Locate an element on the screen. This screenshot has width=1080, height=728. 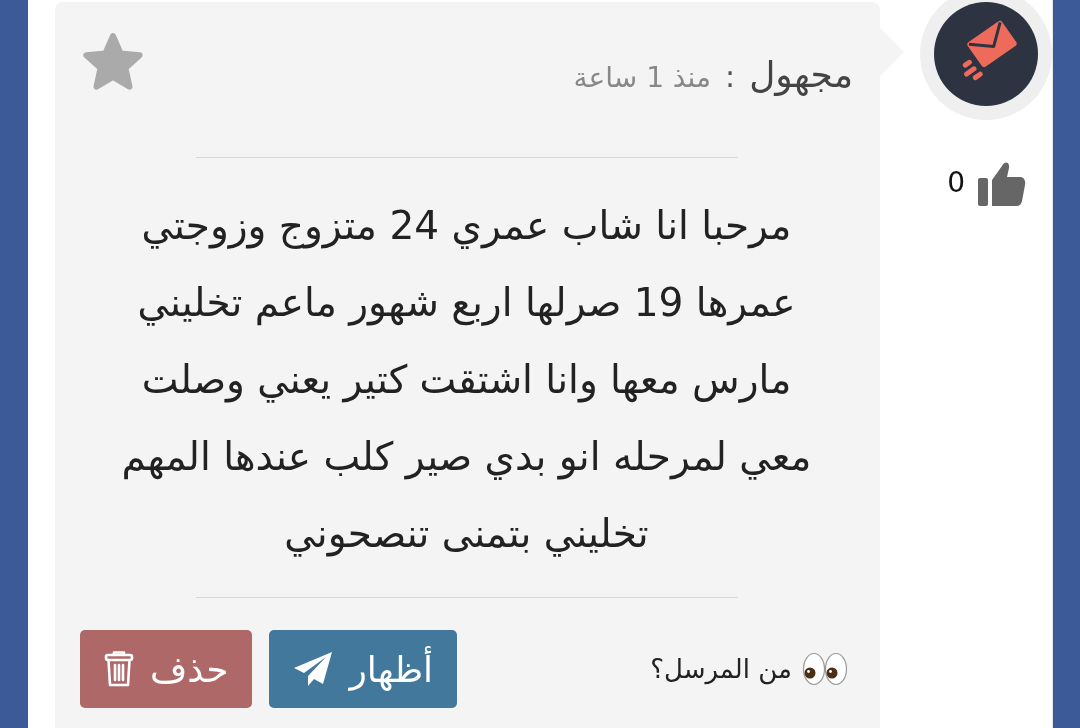
eyes-icon is located at coordinates (825, 669).